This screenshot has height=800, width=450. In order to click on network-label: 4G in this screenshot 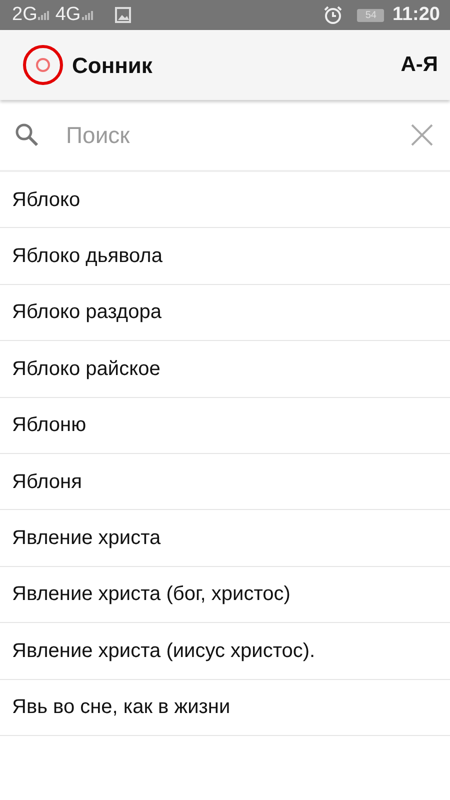, I will do `click(68, 14)`.